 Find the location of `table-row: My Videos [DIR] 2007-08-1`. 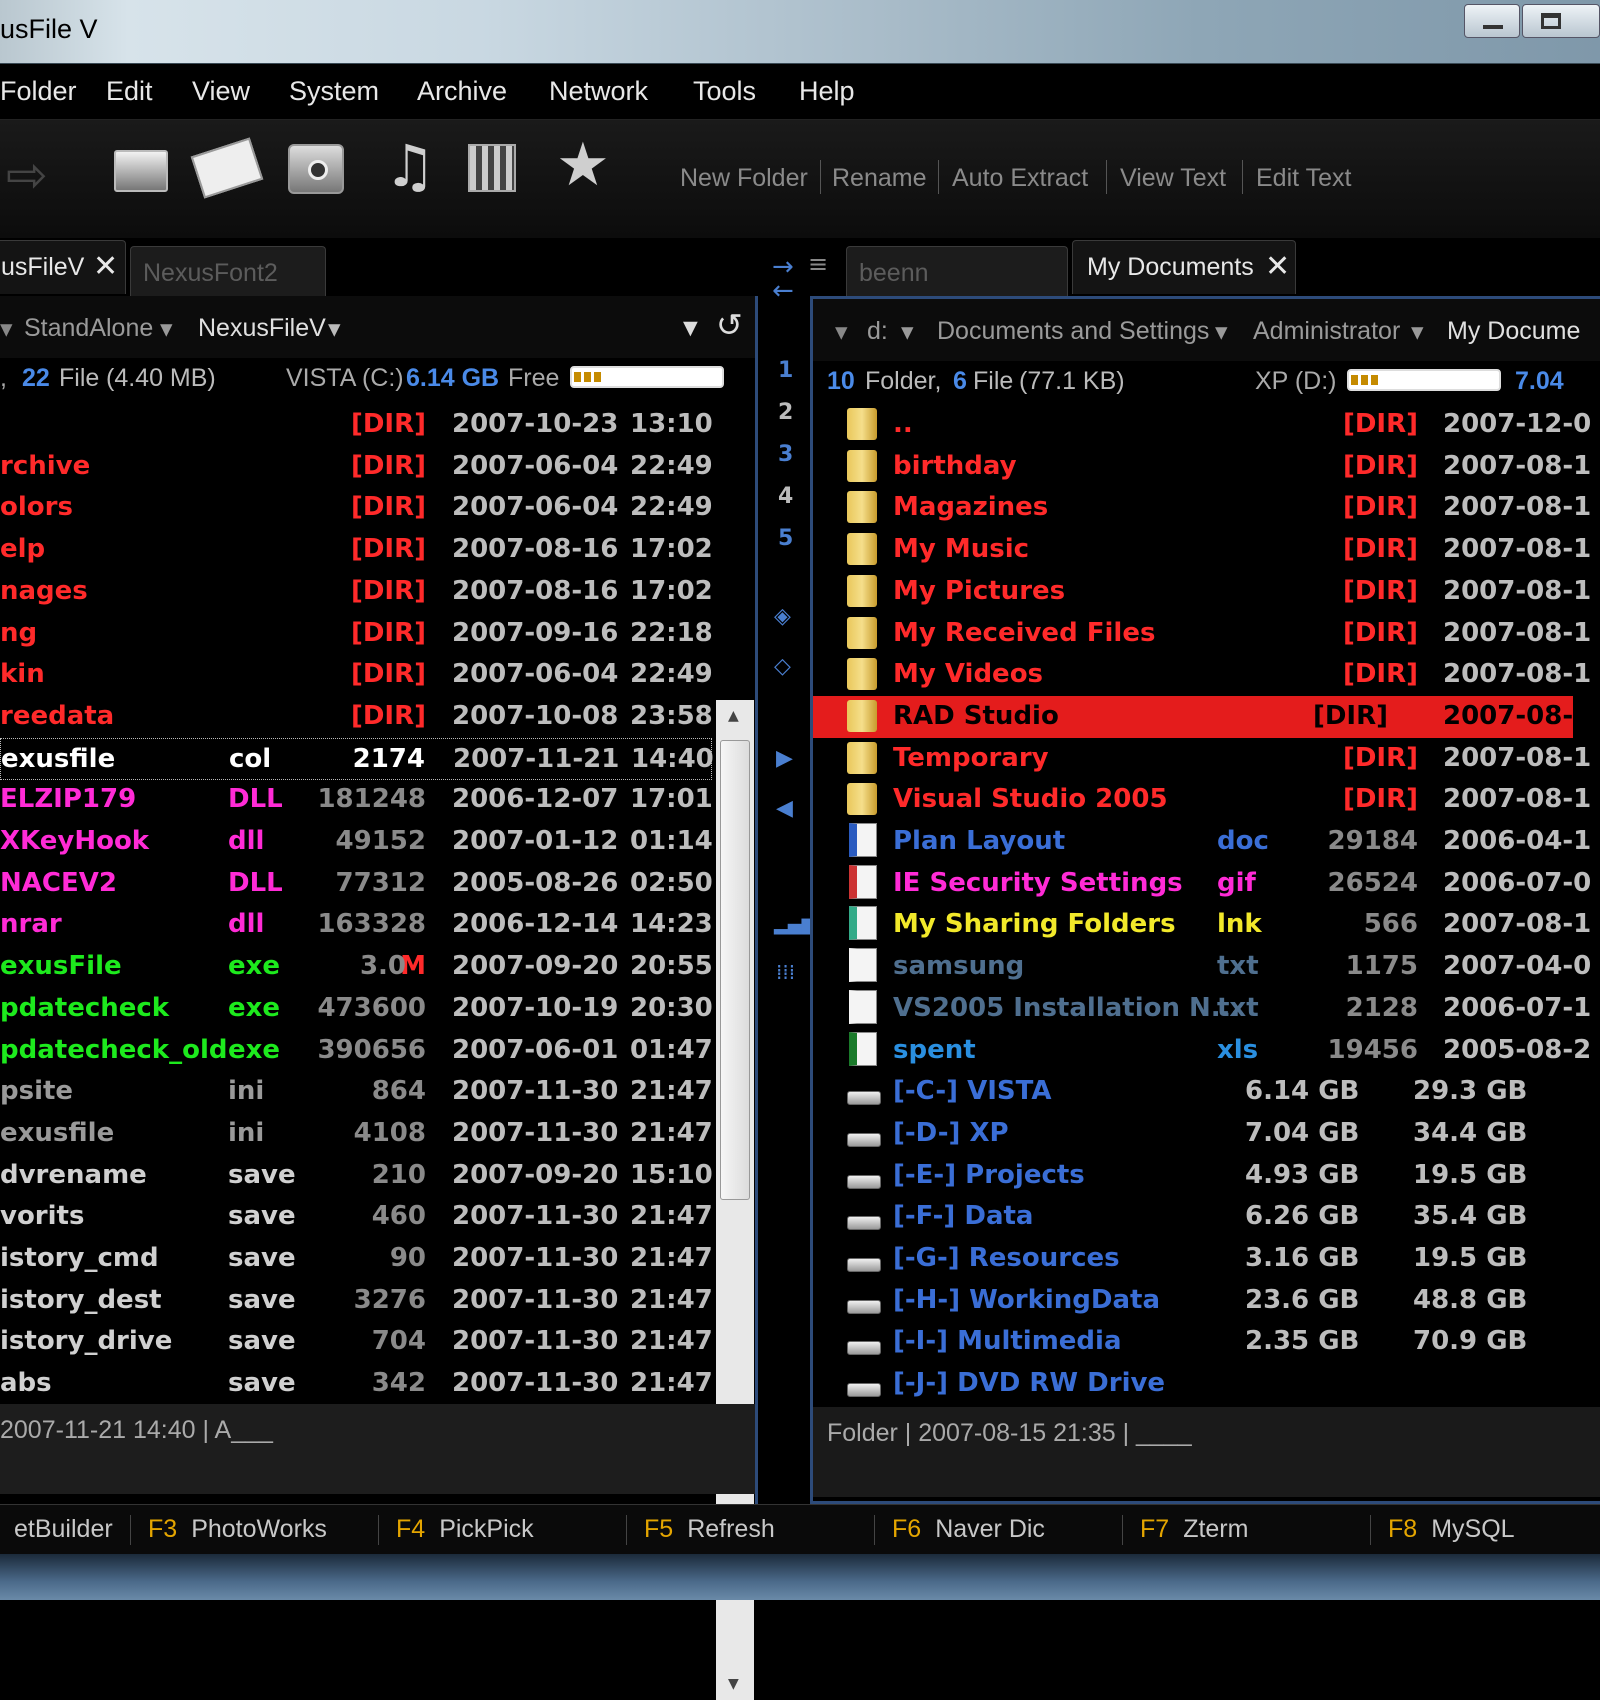

table-row: My Videos [DIR] 2007-08-1 is located at coordinates (1206, 675).